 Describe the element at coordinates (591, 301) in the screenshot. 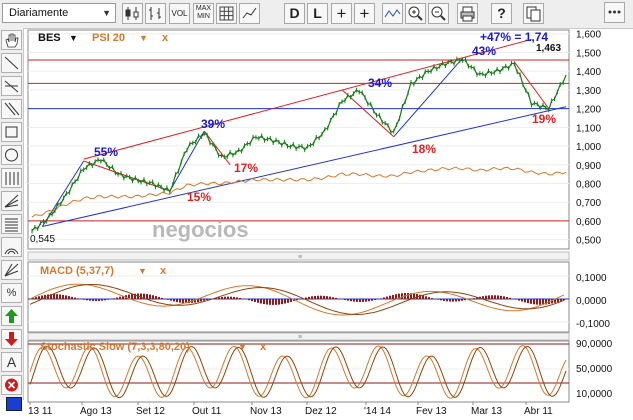

I see `macd-tick: 0,0000` at that location.